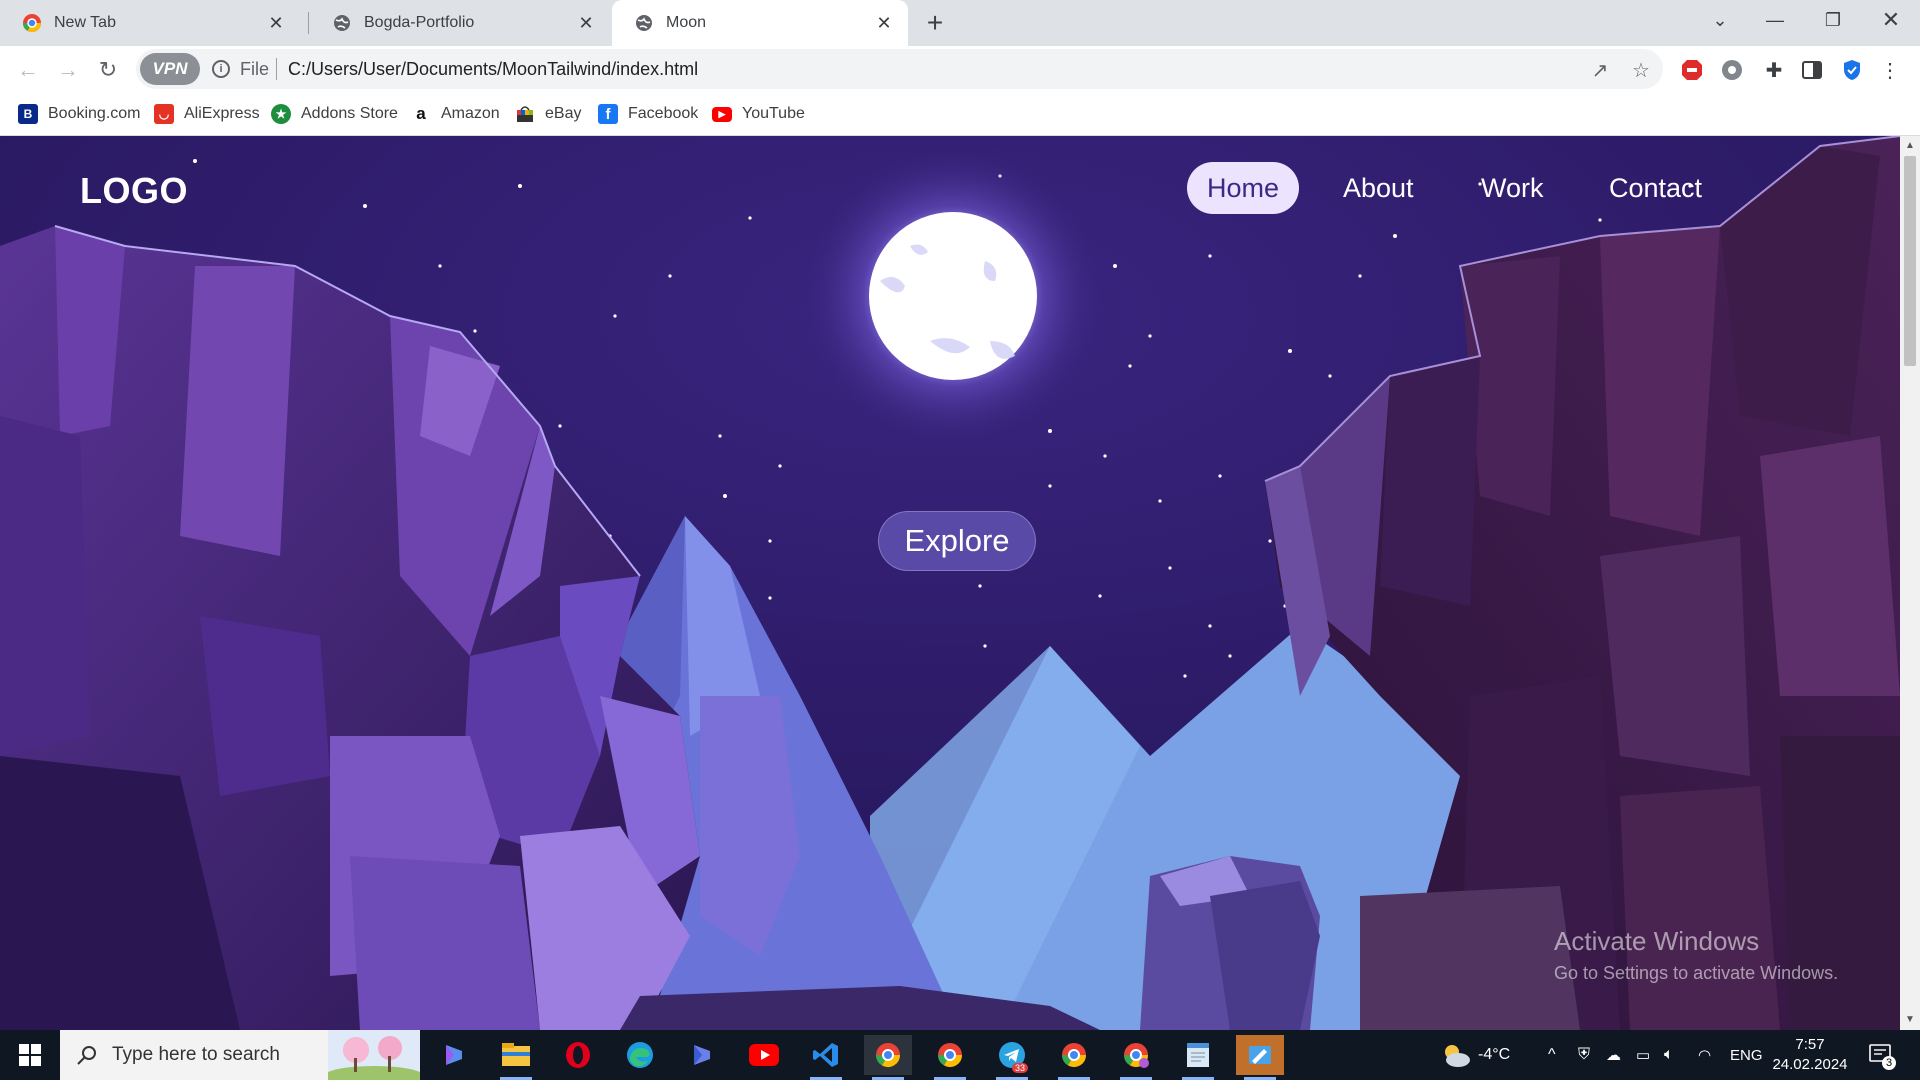  Describe the element at coordinates (1775, 20) in the screenshot. I see `minimize-icon: —` at that location.